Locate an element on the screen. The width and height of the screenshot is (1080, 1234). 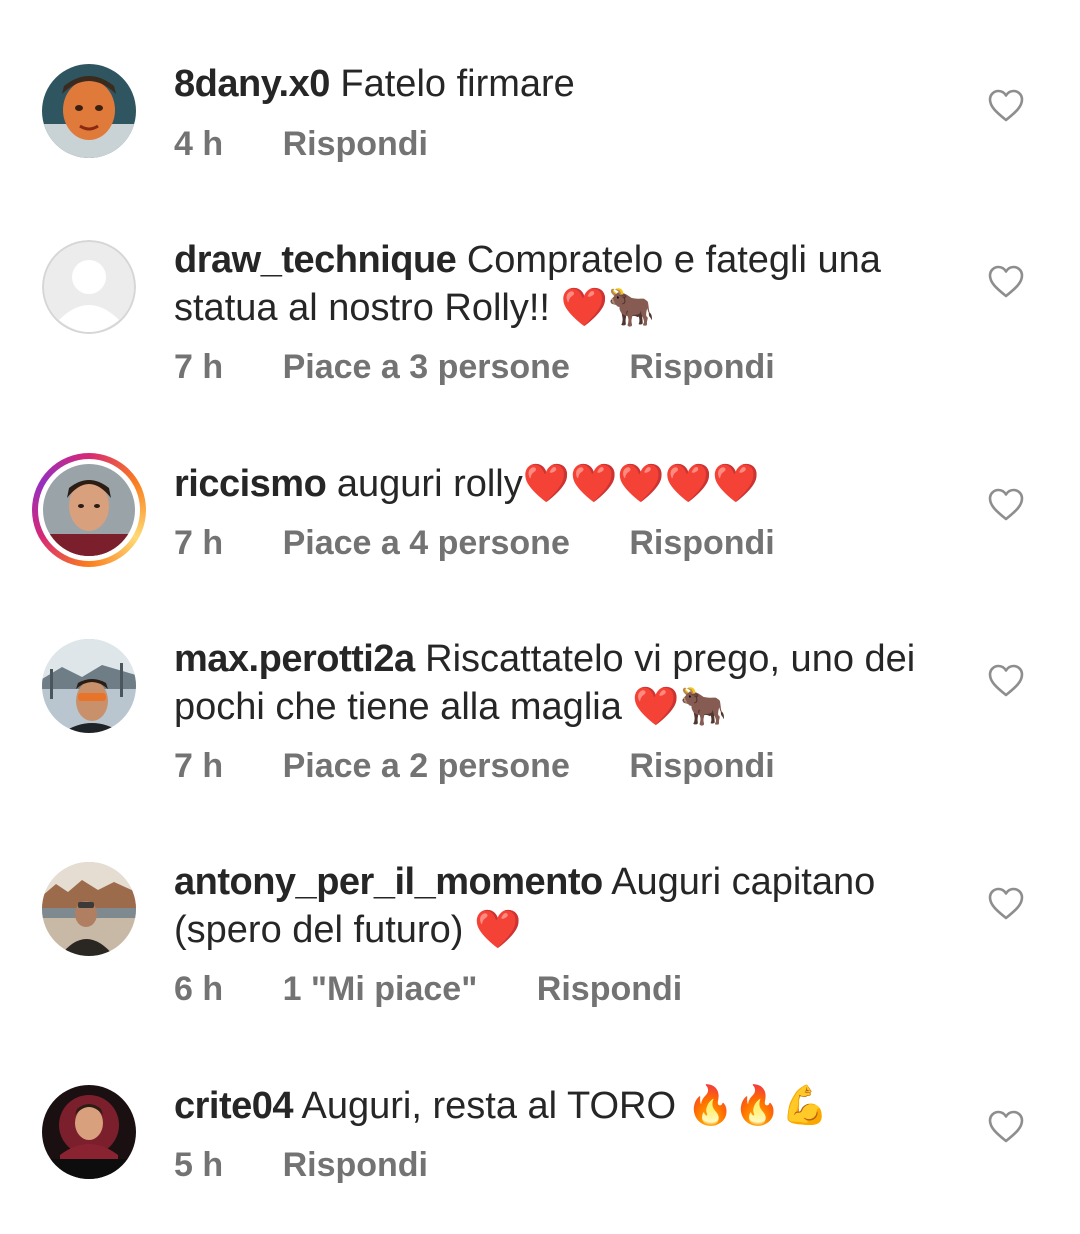
comment-meta: 4 h Rispondi is located at coordinates (326, 144).